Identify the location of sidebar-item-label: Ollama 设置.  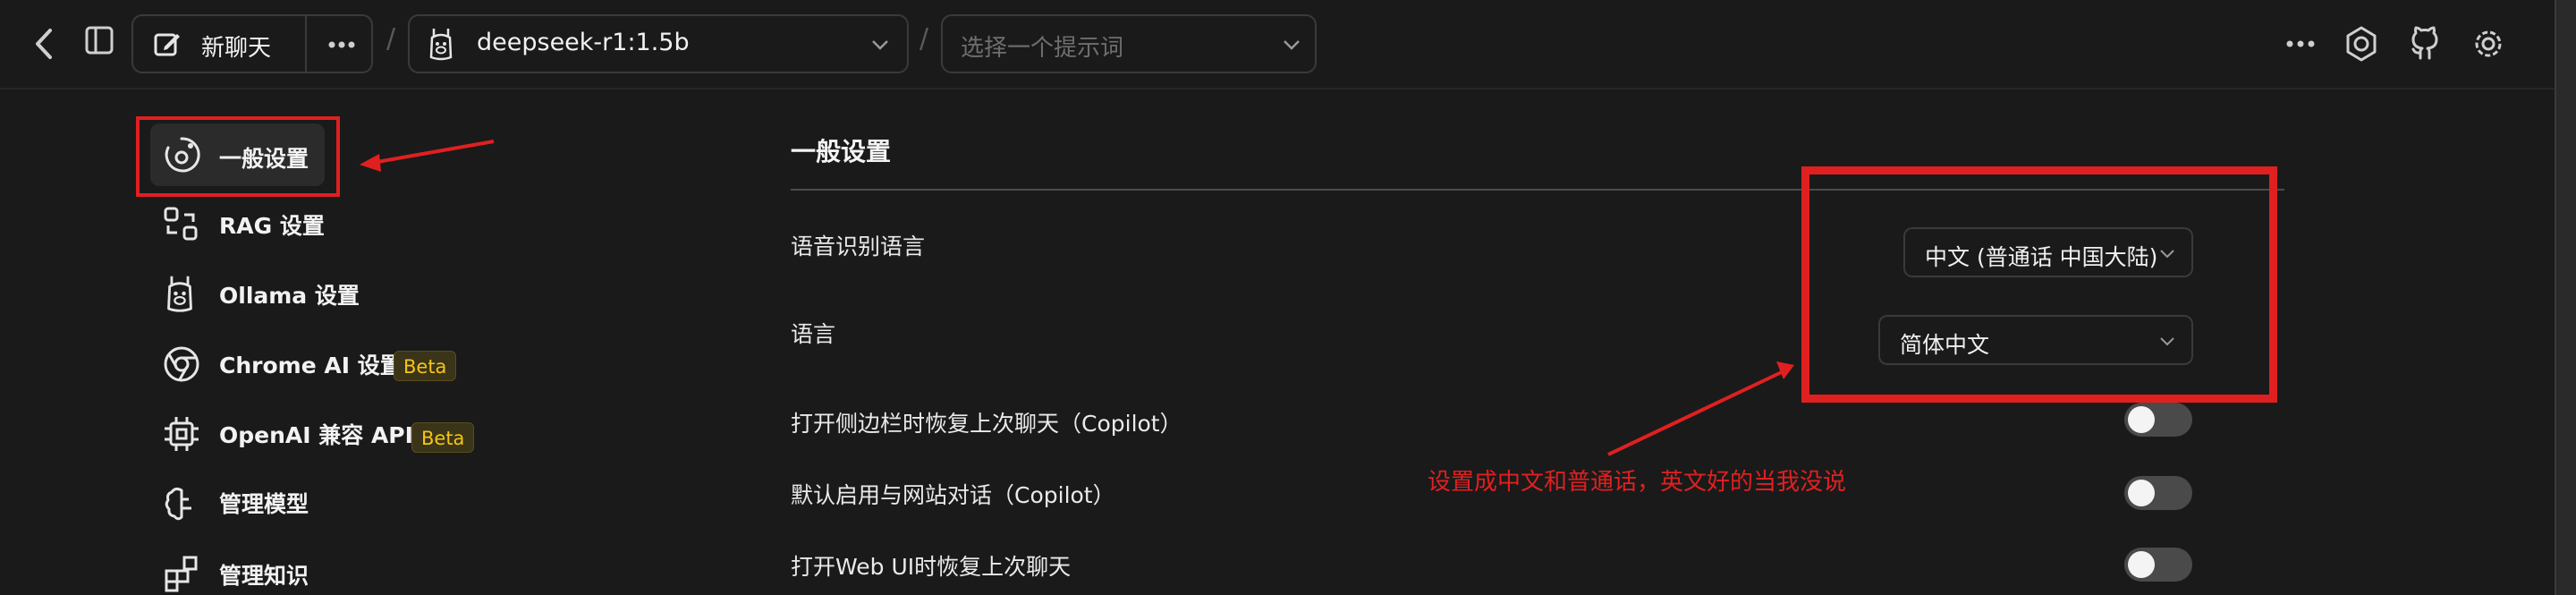
(289, 296).